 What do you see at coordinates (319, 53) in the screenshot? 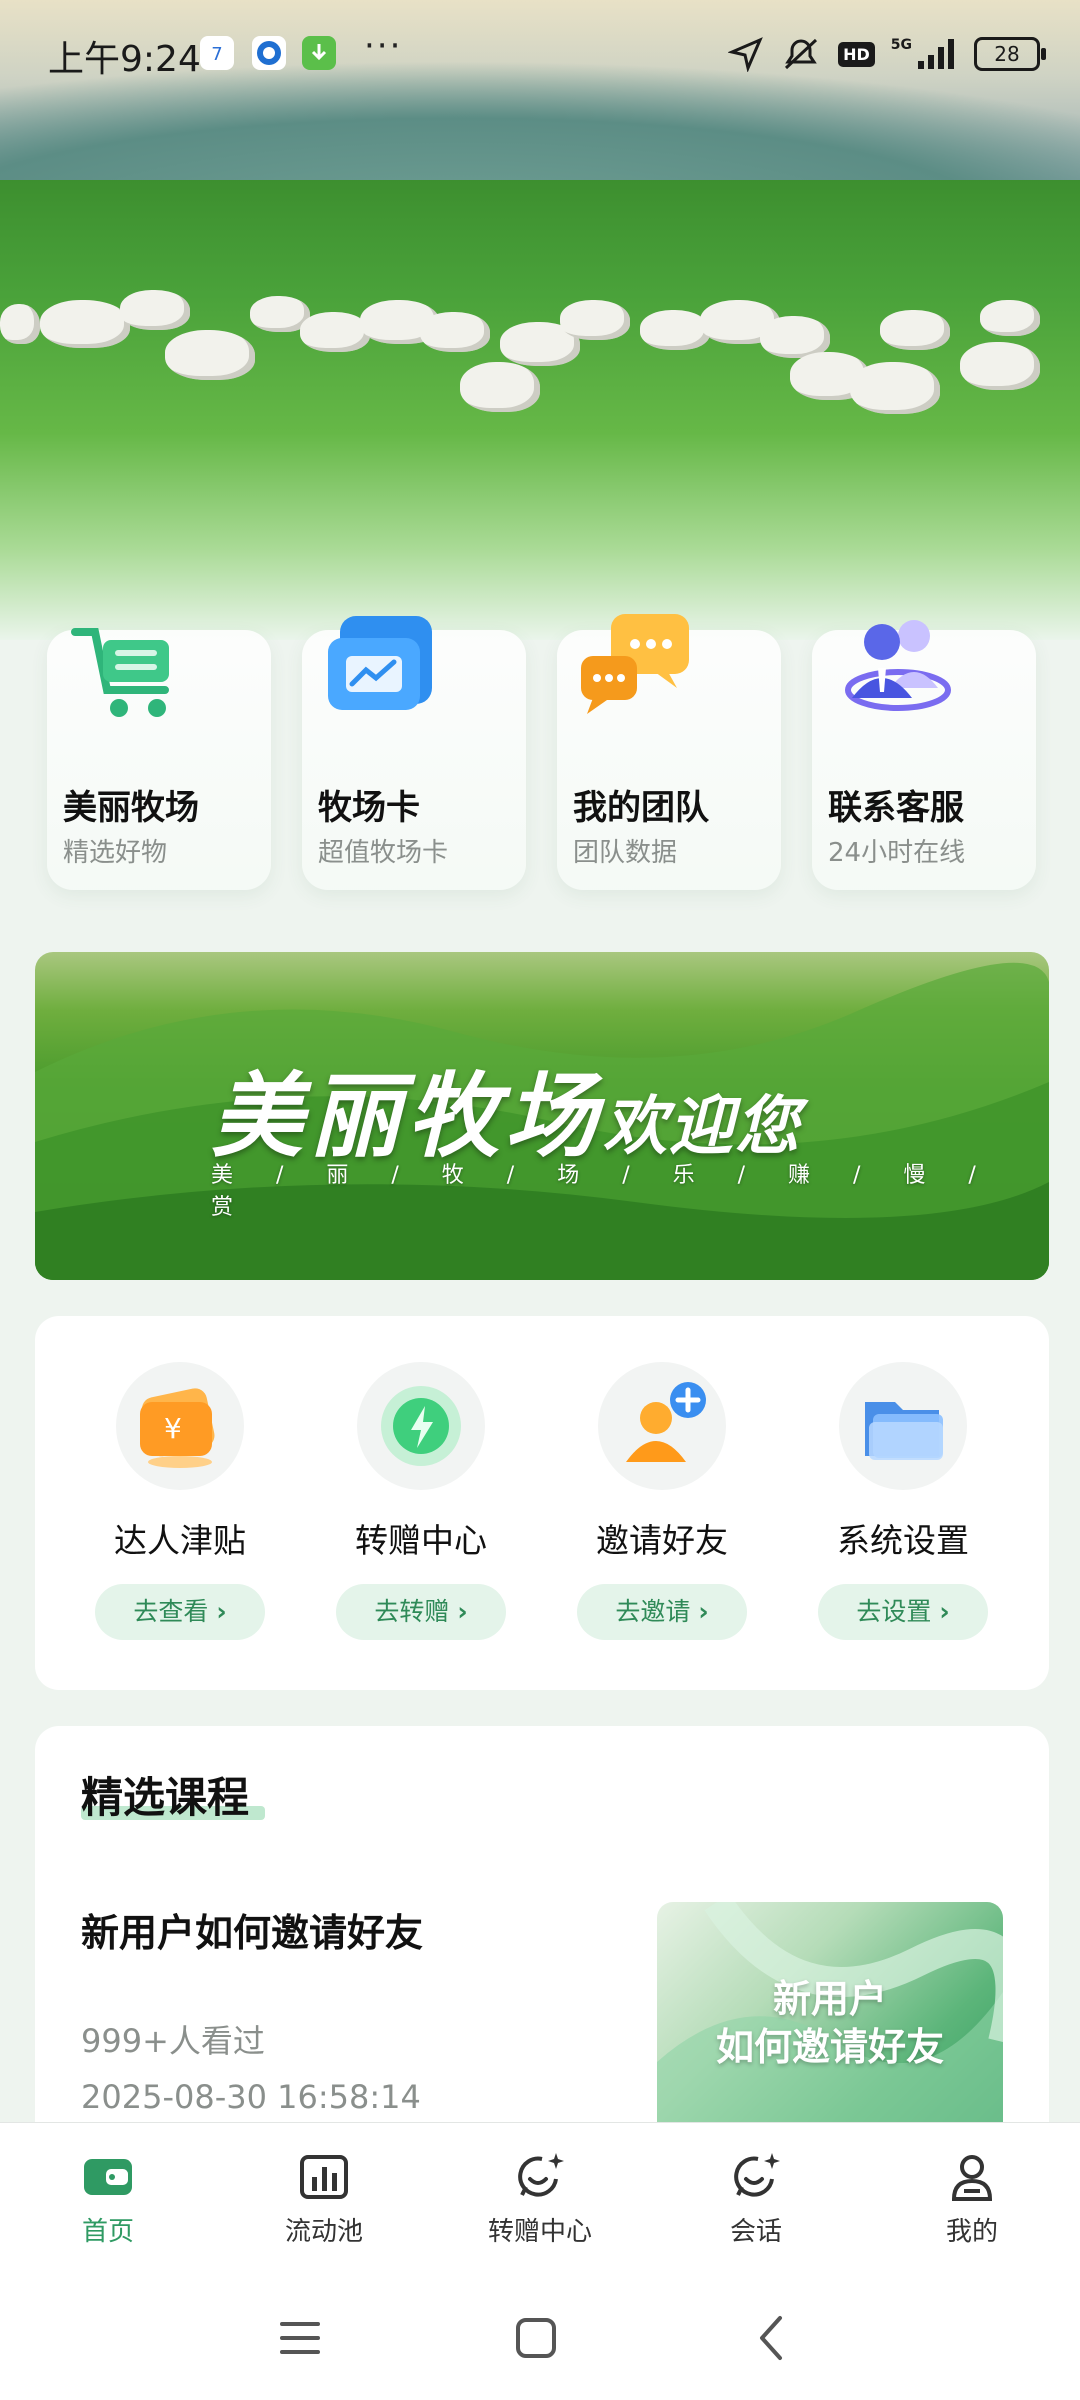
I see `download-app-icon` at bounding box center [319, 53].